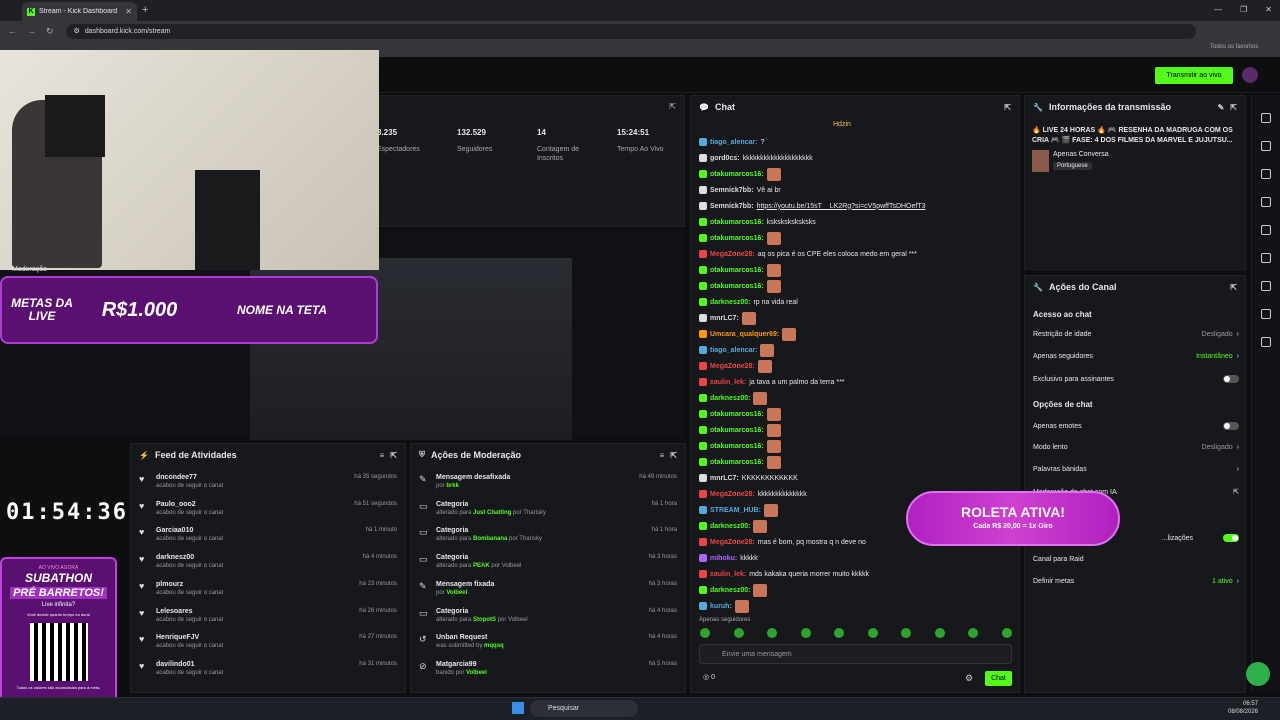  Describe the element at coordinates (492, 513) in the screenshot. I see `mod-highlight: Just Chatting` at that location.